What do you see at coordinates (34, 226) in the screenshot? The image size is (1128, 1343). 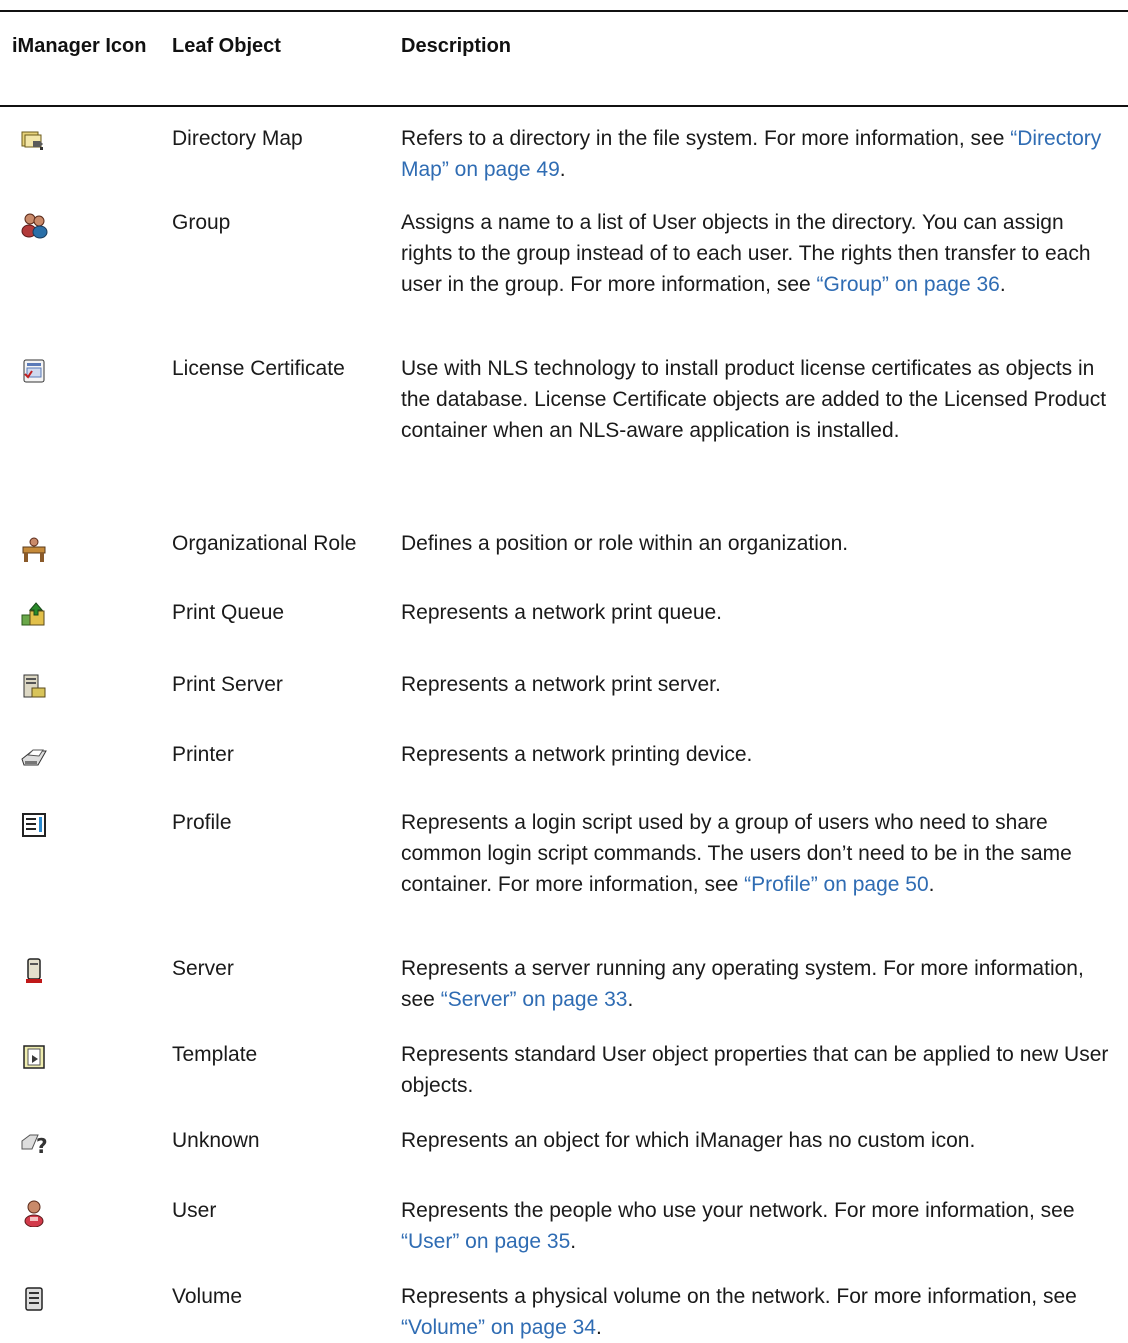 I see `group-icon` at bounding box center [34, 226].